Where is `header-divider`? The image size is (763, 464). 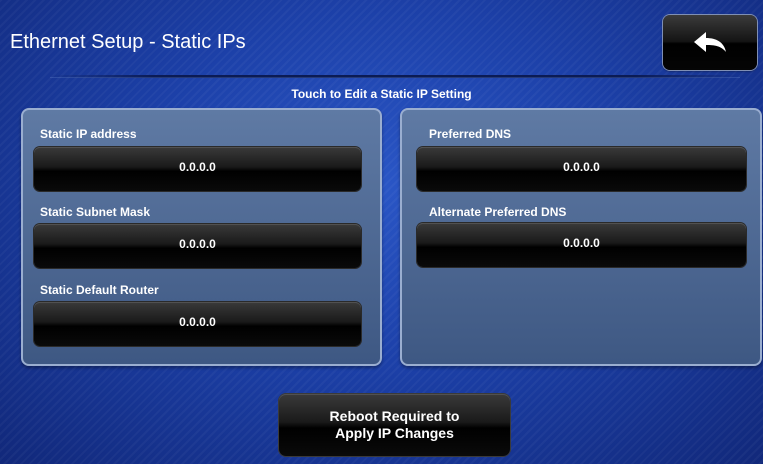 header-divider is located at coordinates (395, 76).